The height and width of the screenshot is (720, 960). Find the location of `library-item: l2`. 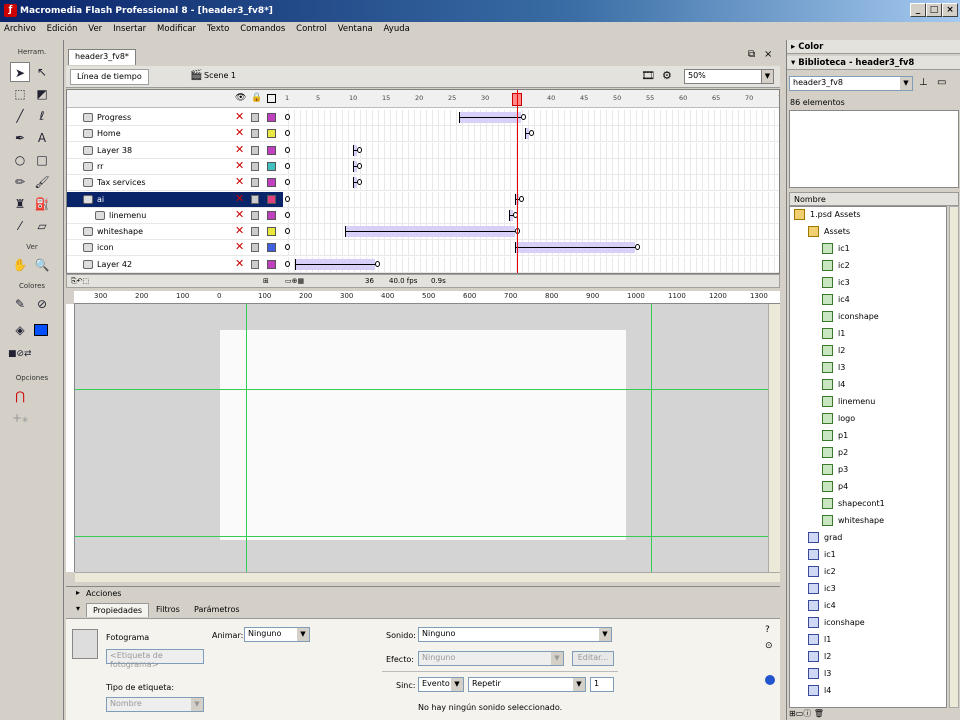

library-item: l2 is located at coordinates (868, 351).